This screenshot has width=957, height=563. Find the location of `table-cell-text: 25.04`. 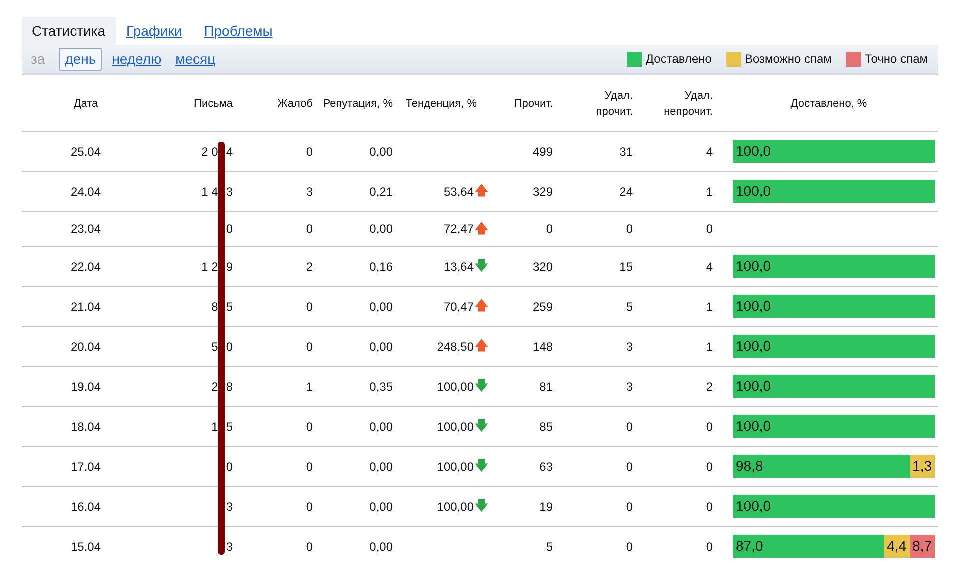

table-cell-text: 25.04 is located at coordinates (86, 152).